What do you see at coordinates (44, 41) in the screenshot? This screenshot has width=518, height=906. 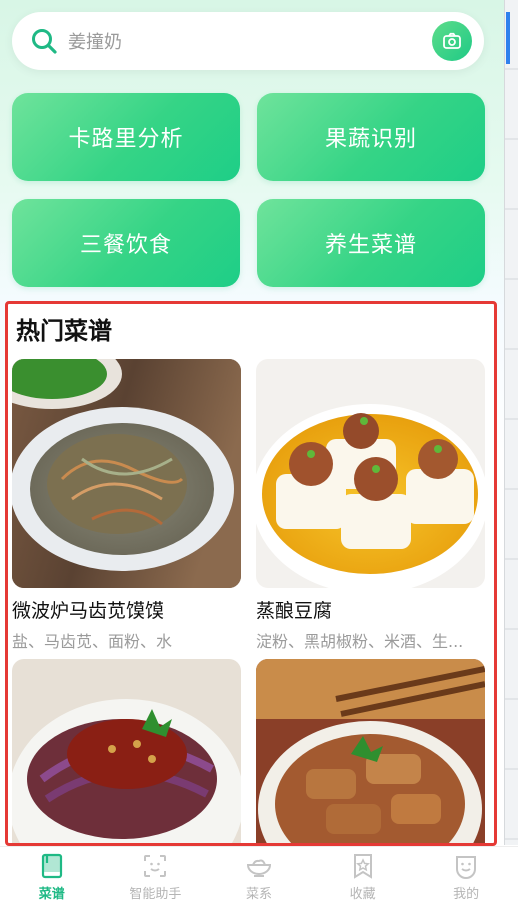 I see `search-icon` at bounding box center [44, 41].